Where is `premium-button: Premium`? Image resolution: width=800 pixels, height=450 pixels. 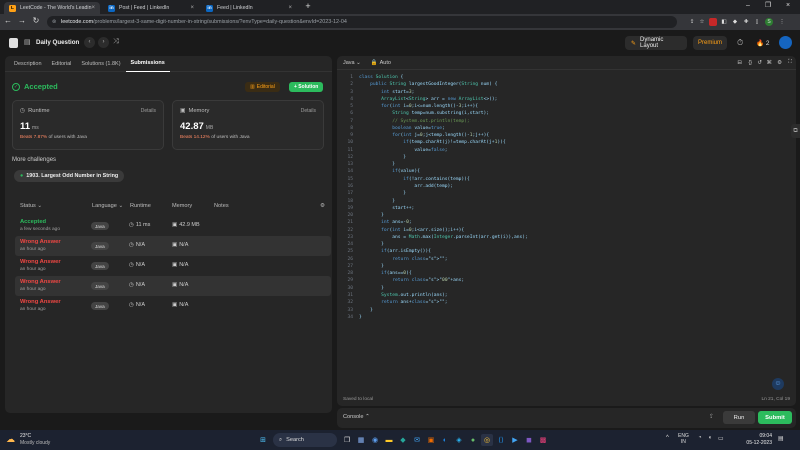
premium-button: Premium is located at coordinates (710, 43).